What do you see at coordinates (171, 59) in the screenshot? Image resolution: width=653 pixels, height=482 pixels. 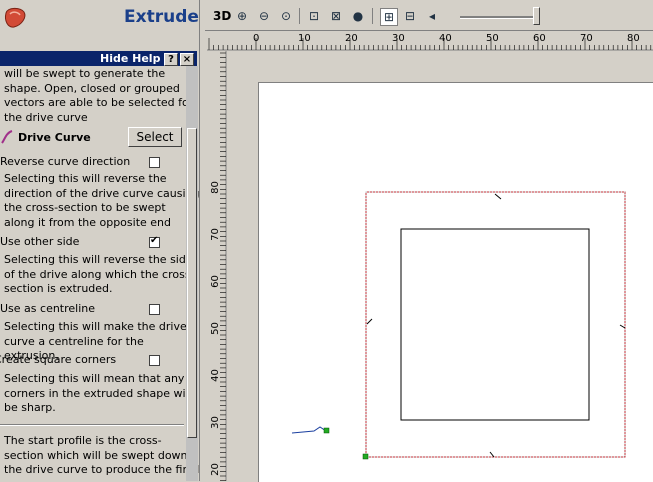 I see `help-button: ?` at bounding box center [171, 59].